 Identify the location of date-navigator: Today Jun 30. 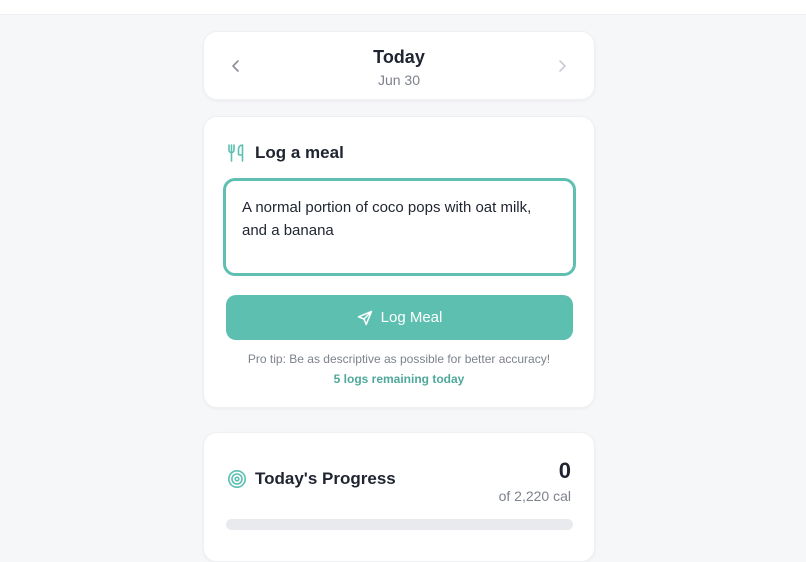
(399, 65).